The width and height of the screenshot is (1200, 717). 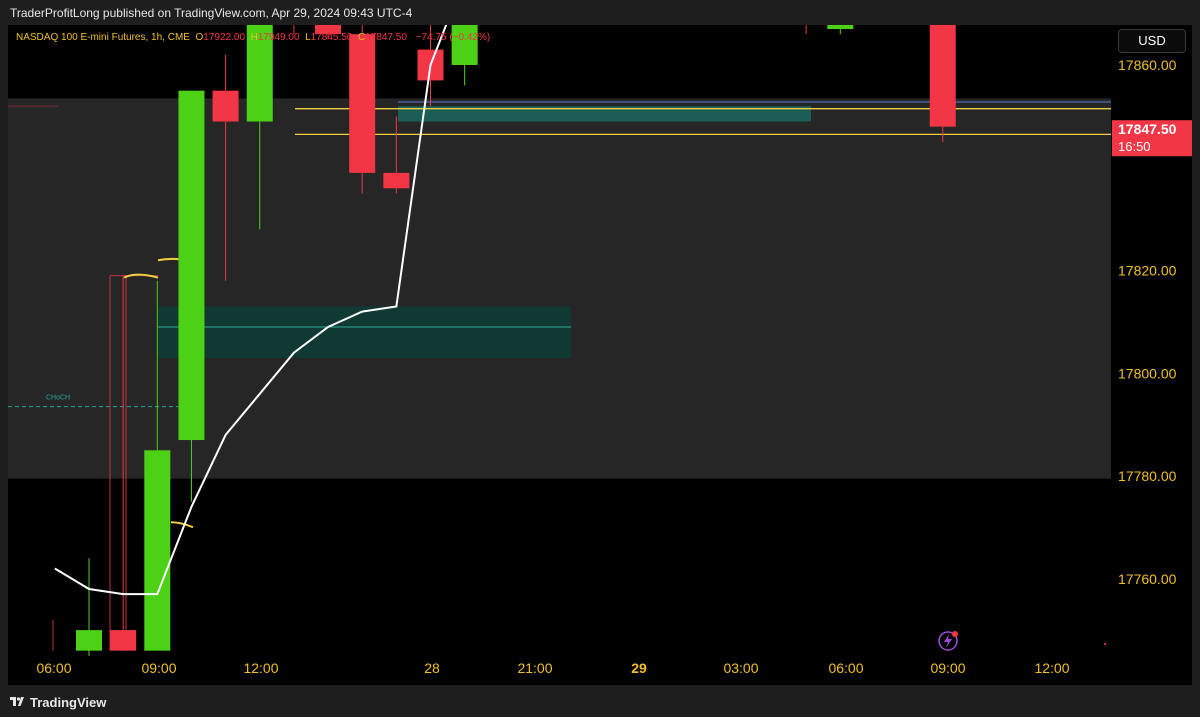 What do you see at coordinates (453, 37) in the screenshot?
I see `change-value: −74.75 (−0.42%)` at bounding box center [453, 37].